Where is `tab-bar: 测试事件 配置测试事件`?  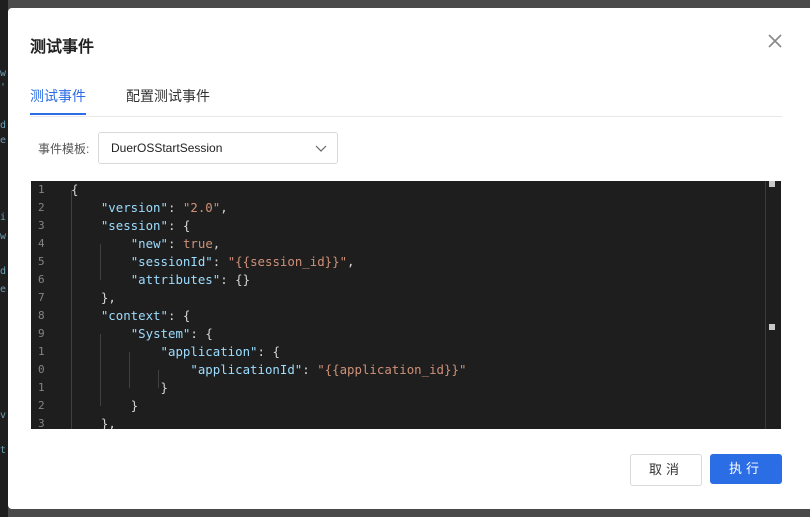 tab-bar: 测试事件 配置测试事件 is located at coordinates (406, 97).